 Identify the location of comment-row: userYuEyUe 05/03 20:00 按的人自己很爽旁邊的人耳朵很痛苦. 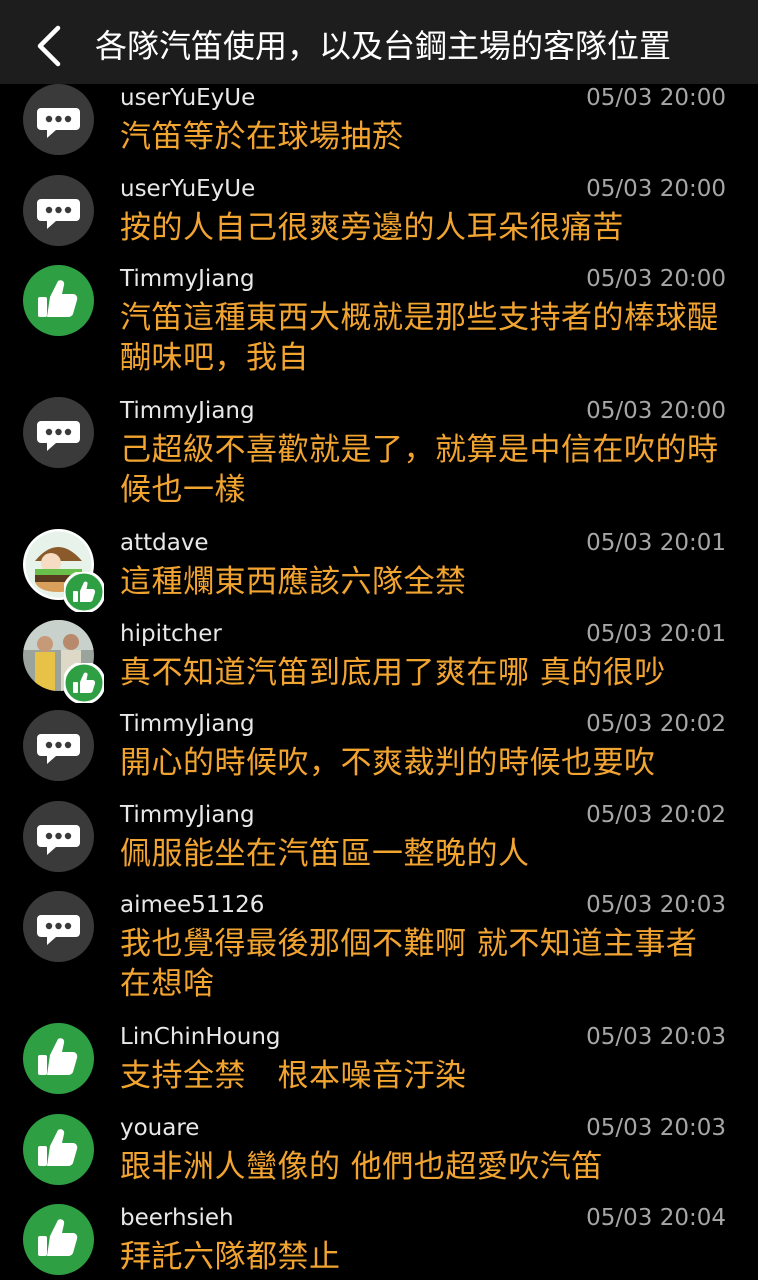
(379, 220).